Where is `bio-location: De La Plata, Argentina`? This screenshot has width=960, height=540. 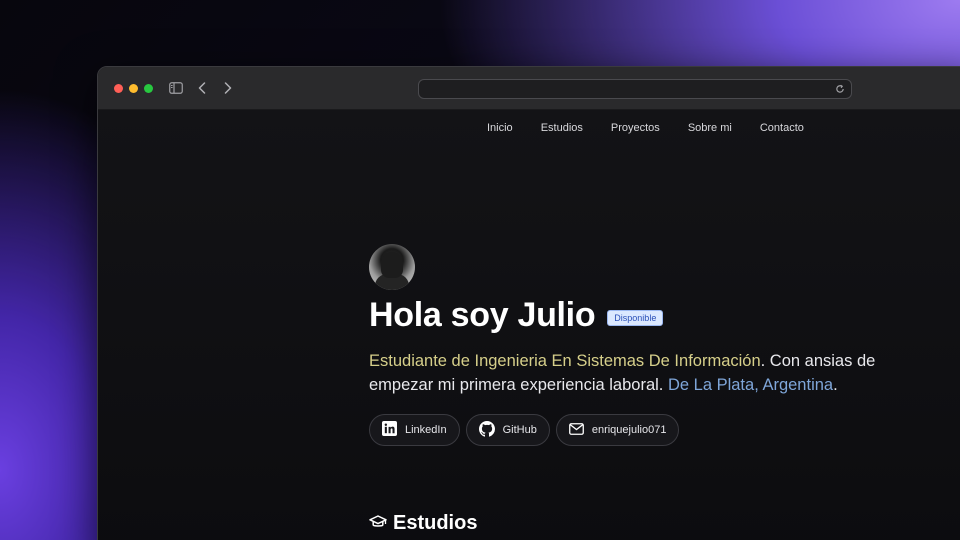
bio-location: De La Plata, Argentina is located at coordinates (750, 385).